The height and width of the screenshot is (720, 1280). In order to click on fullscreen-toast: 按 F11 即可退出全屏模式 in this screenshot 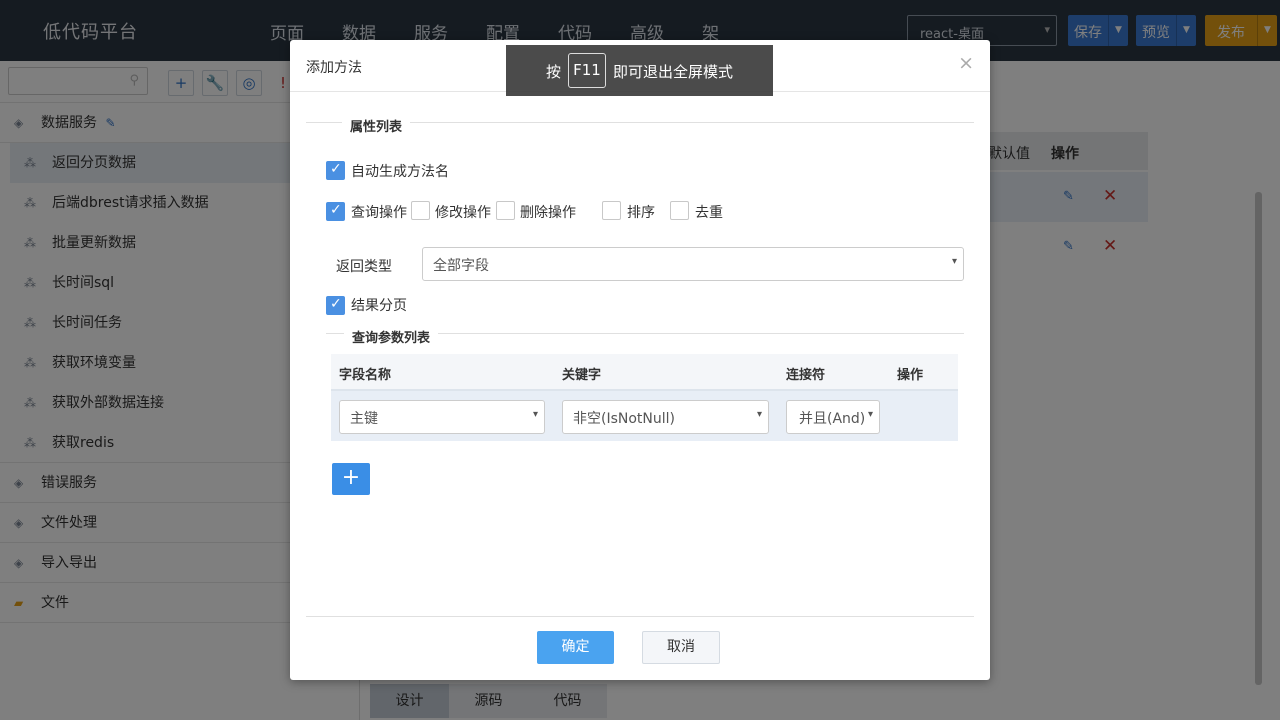, I will do `click(639, 70)`.